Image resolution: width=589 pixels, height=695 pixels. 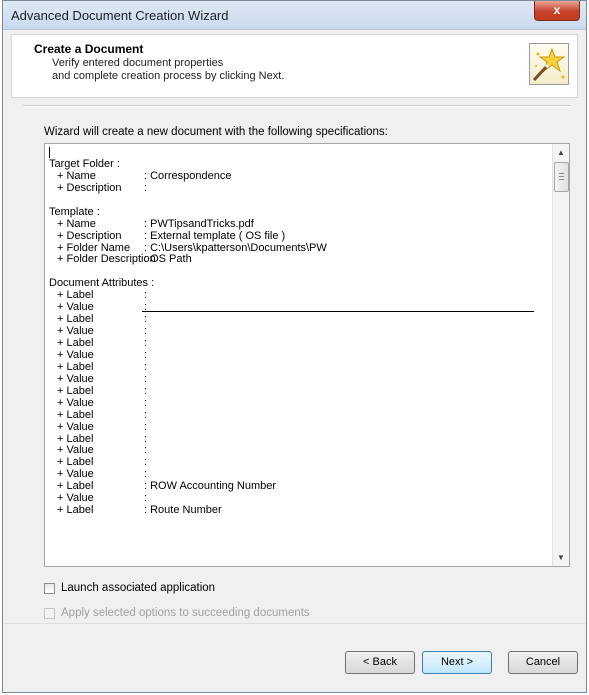 What do you see at coordinates (300, 188) in the screenshot?
I see `spec-line: + Description:` at bounding box center [300, 188].